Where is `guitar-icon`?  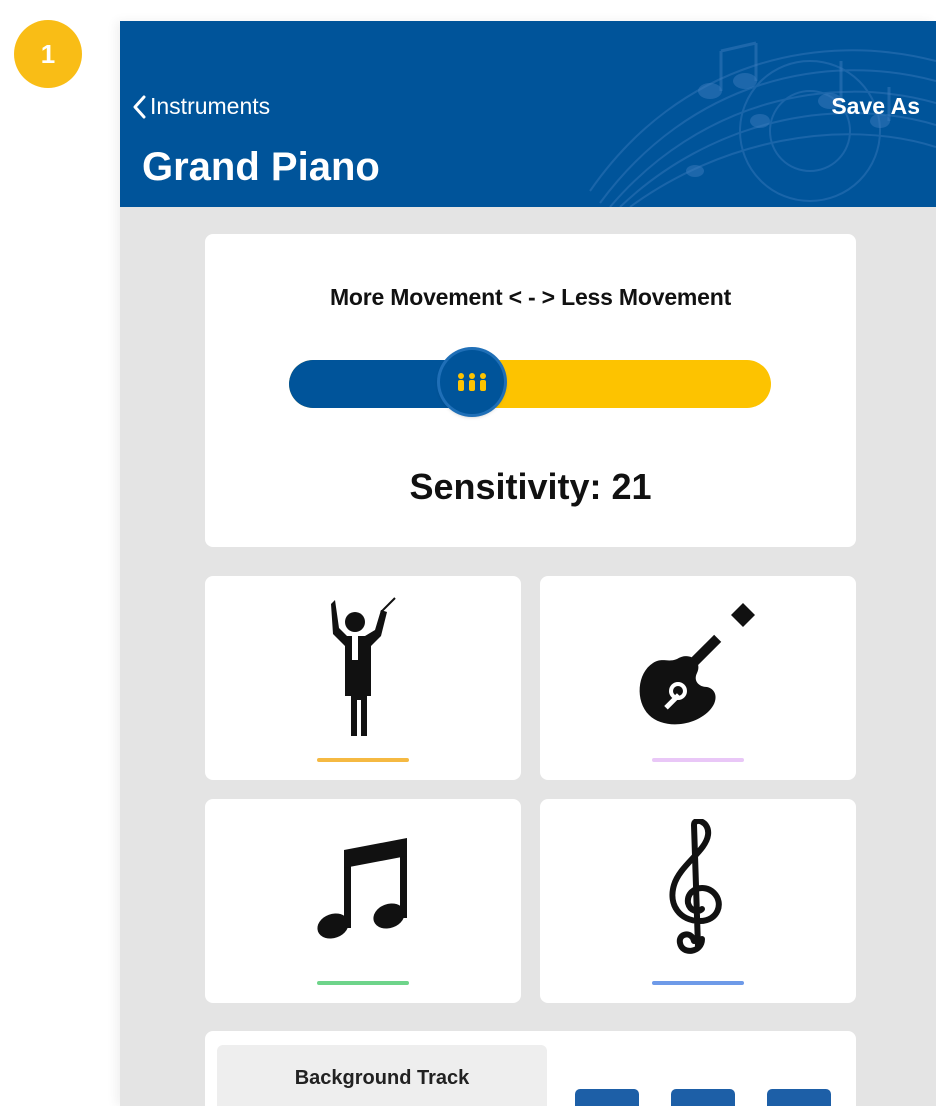
guitar-icon is located at coordinates (697, 664).